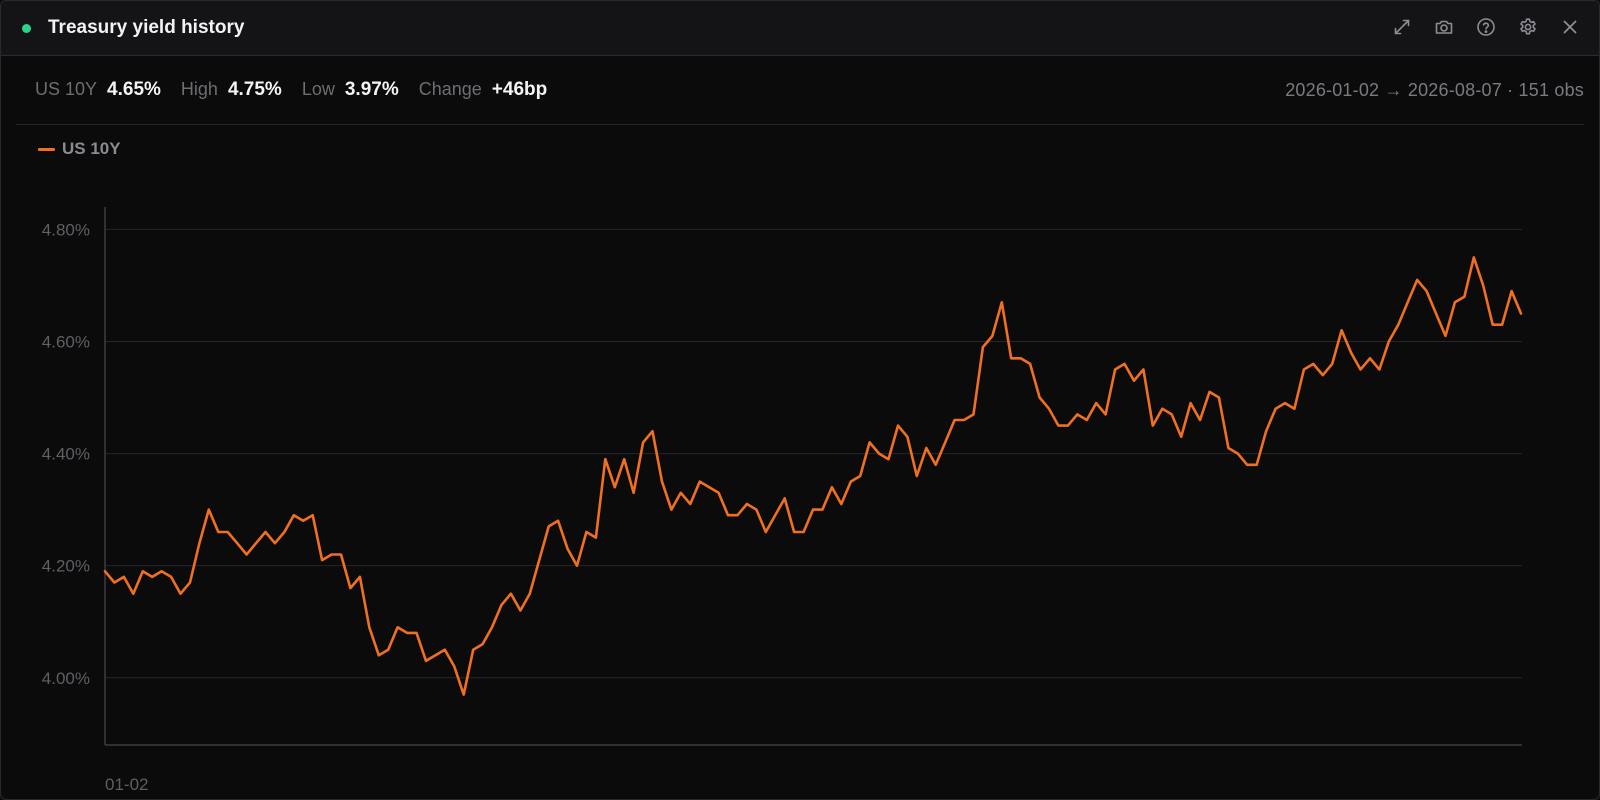  What do you see at coordinates (66, 566) in the screenshot?
I see `y-tick-label: 4.20%` at bounding box center [66, 566].